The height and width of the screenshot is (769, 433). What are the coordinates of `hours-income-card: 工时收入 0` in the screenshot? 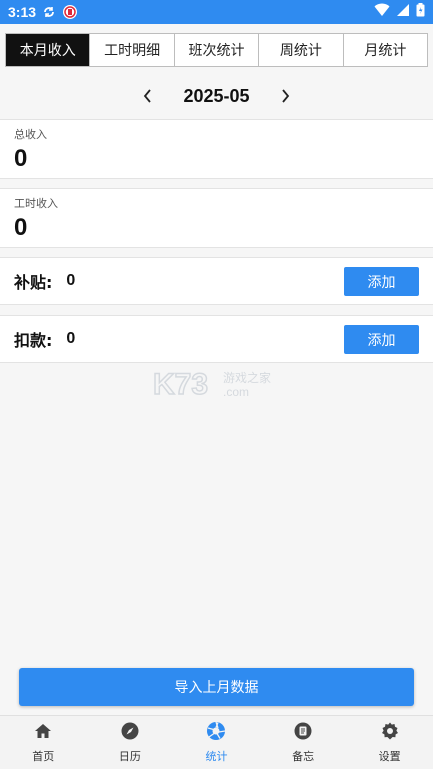 It's located at (216, 218).